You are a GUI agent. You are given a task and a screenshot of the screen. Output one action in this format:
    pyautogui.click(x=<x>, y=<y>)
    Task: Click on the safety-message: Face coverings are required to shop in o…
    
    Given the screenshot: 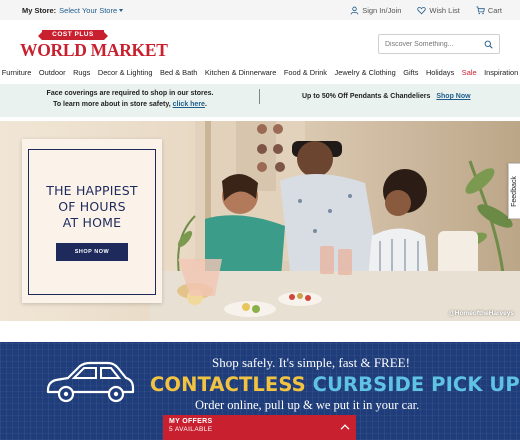 What is the action you would take?
    pyautogui.click(x=130, y=99)
    